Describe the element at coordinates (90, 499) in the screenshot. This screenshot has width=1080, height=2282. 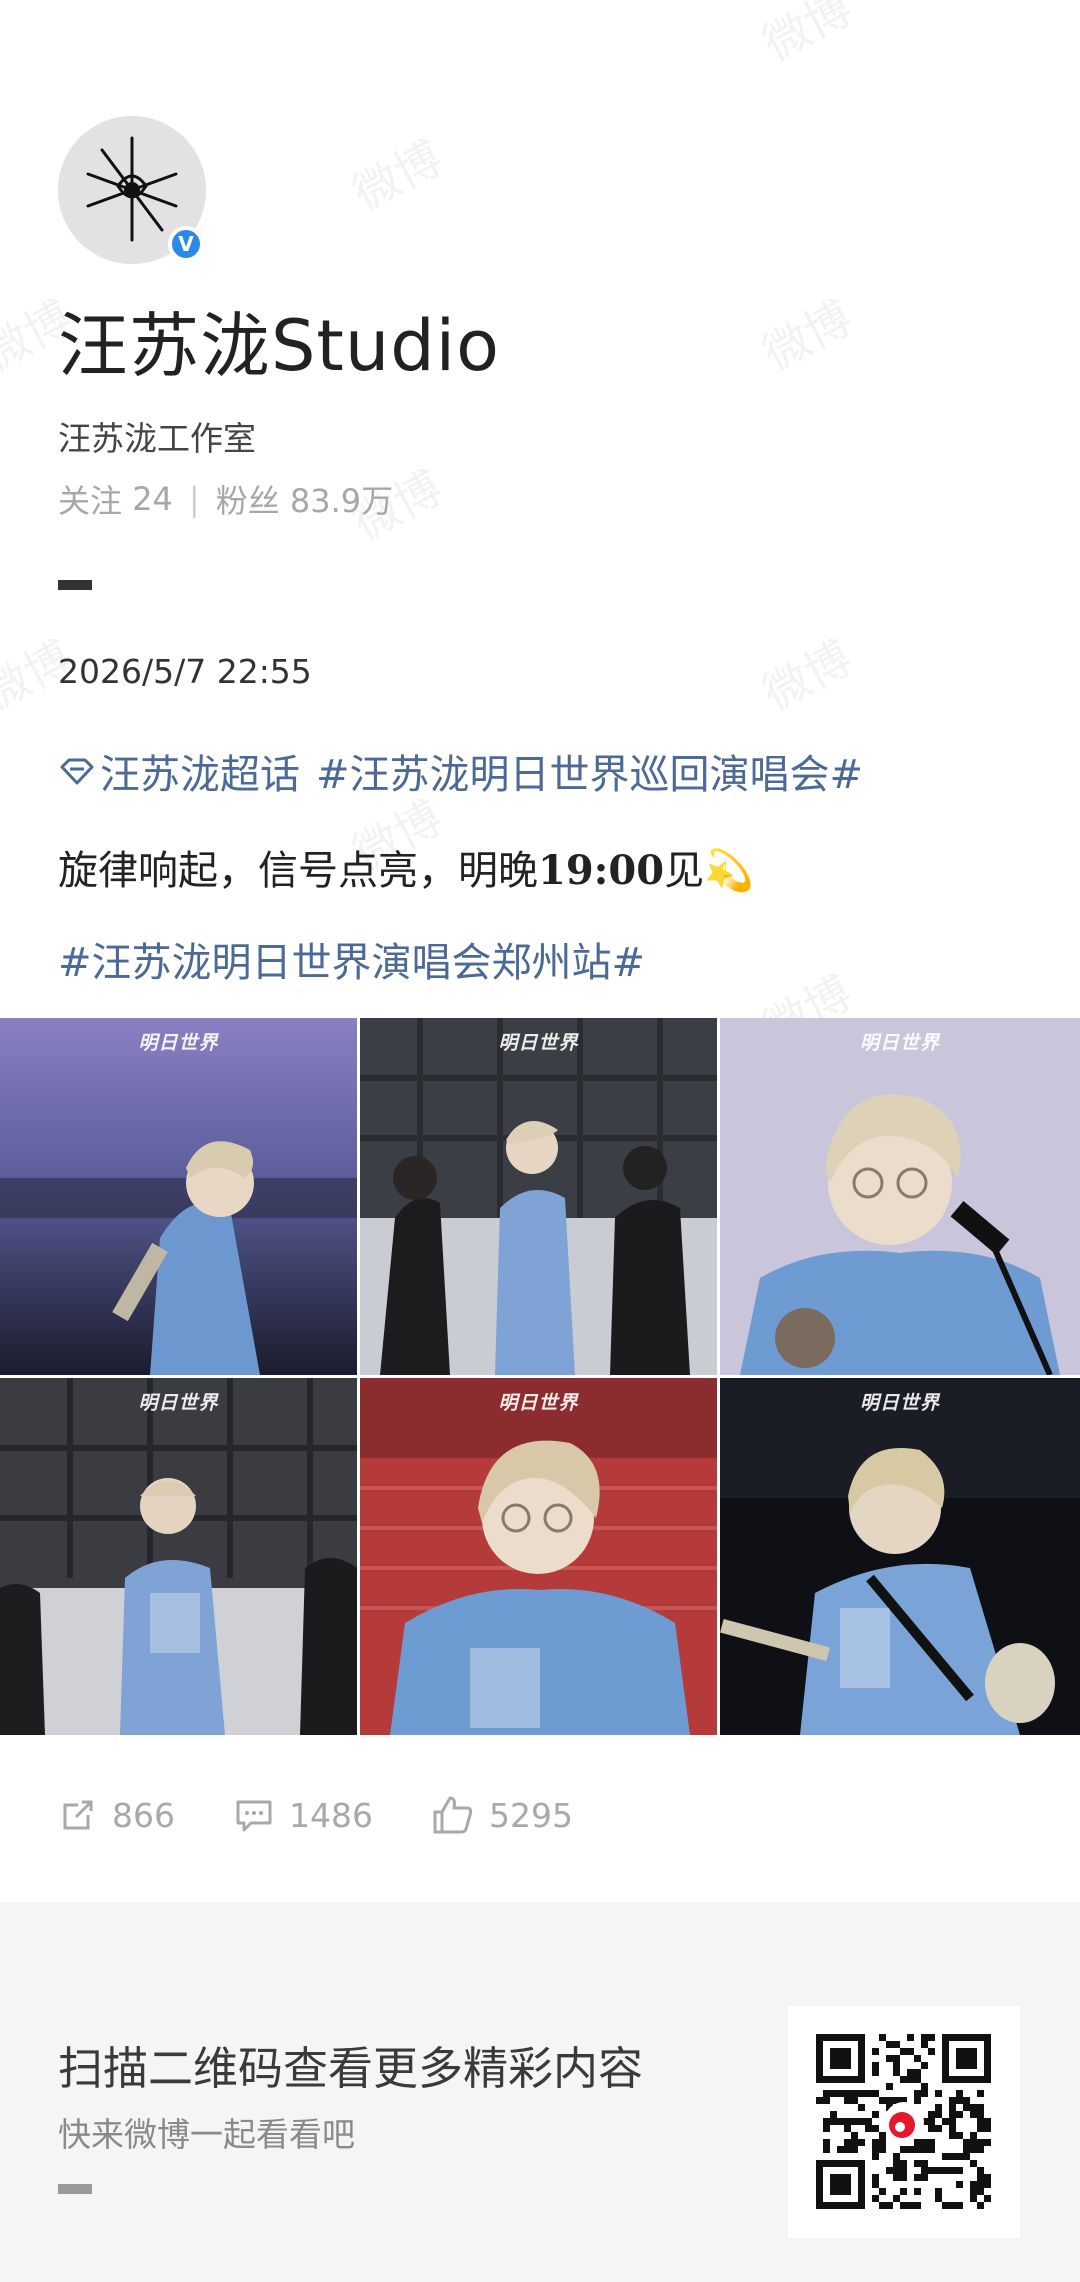
I see `following-label: 关注` at that location.